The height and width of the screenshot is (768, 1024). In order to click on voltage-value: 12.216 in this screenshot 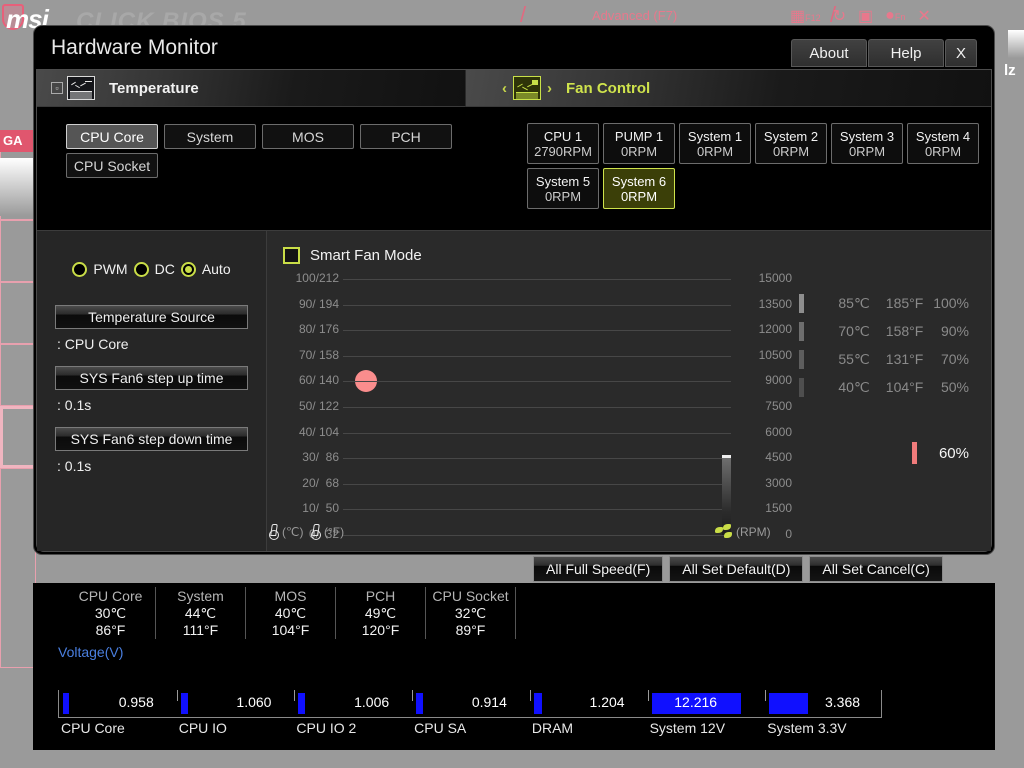, I will do `click(696, 702)`.